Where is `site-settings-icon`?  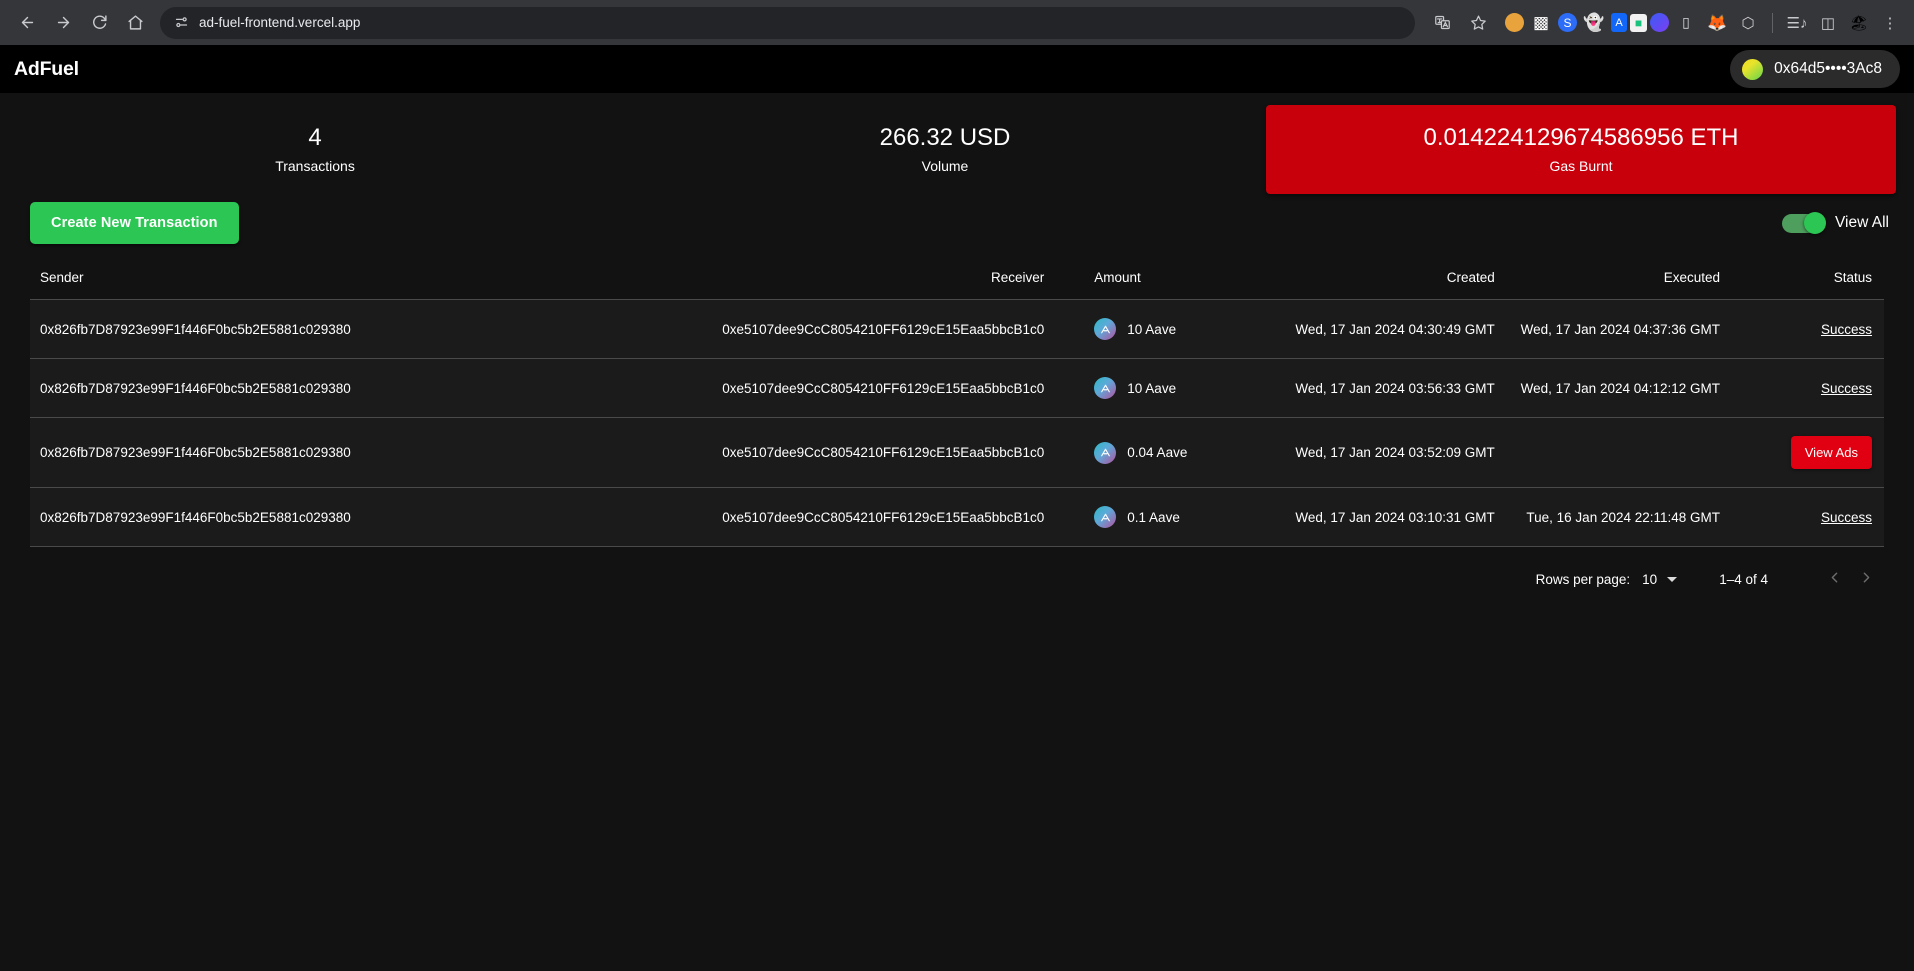 site-settings-icon is located at coordinates (181, 22).